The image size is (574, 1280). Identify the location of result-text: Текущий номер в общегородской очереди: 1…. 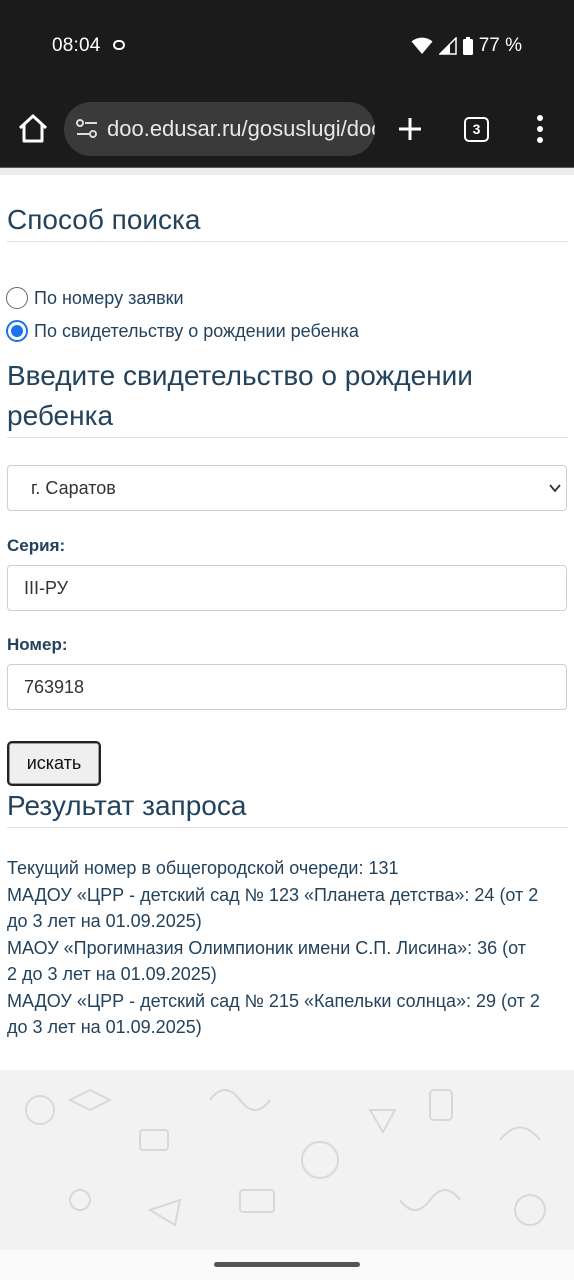
(288, 948).